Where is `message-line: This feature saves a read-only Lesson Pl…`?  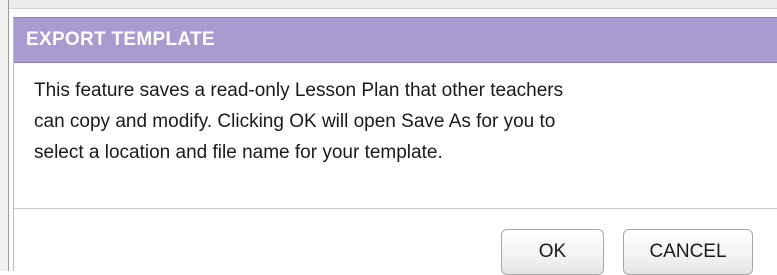
message-line: This feature saves a read-only Lesson Pl… is located at coordinates (299, 90).